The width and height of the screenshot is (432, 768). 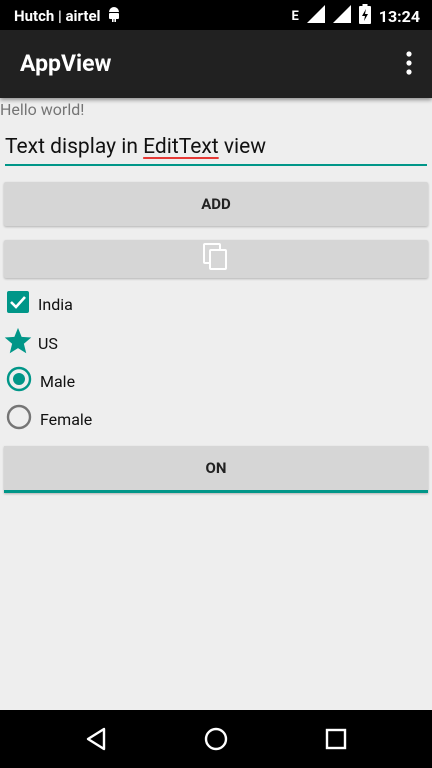 What do you see at coordinates (355, 16) in the screenshot?
I see `status-icons: E 13:24` at bounding box center [355, 16].